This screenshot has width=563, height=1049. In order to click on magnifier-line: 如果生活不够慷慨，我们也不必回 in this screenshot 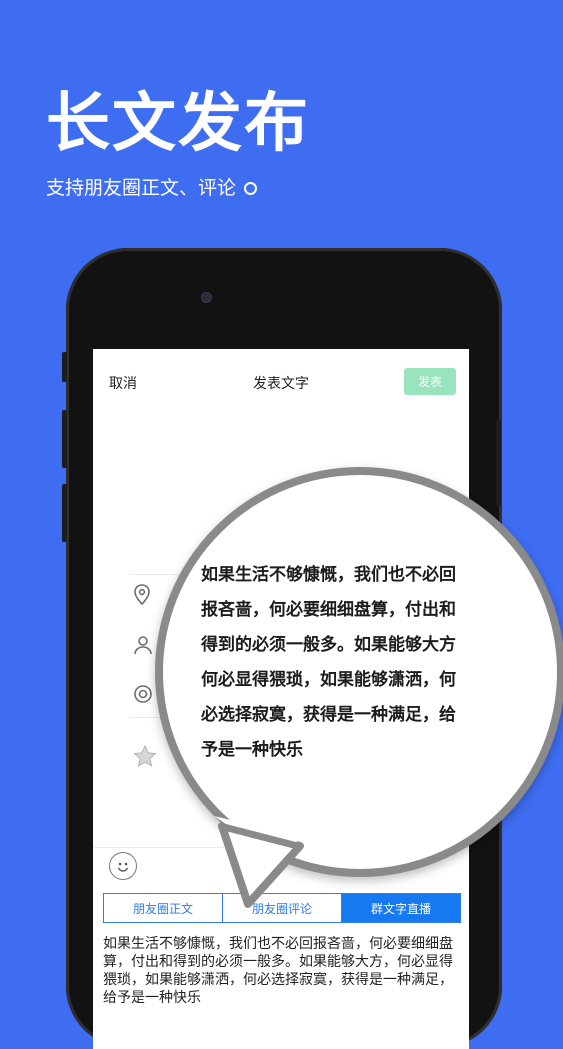, I will do `click(328, 575)`.